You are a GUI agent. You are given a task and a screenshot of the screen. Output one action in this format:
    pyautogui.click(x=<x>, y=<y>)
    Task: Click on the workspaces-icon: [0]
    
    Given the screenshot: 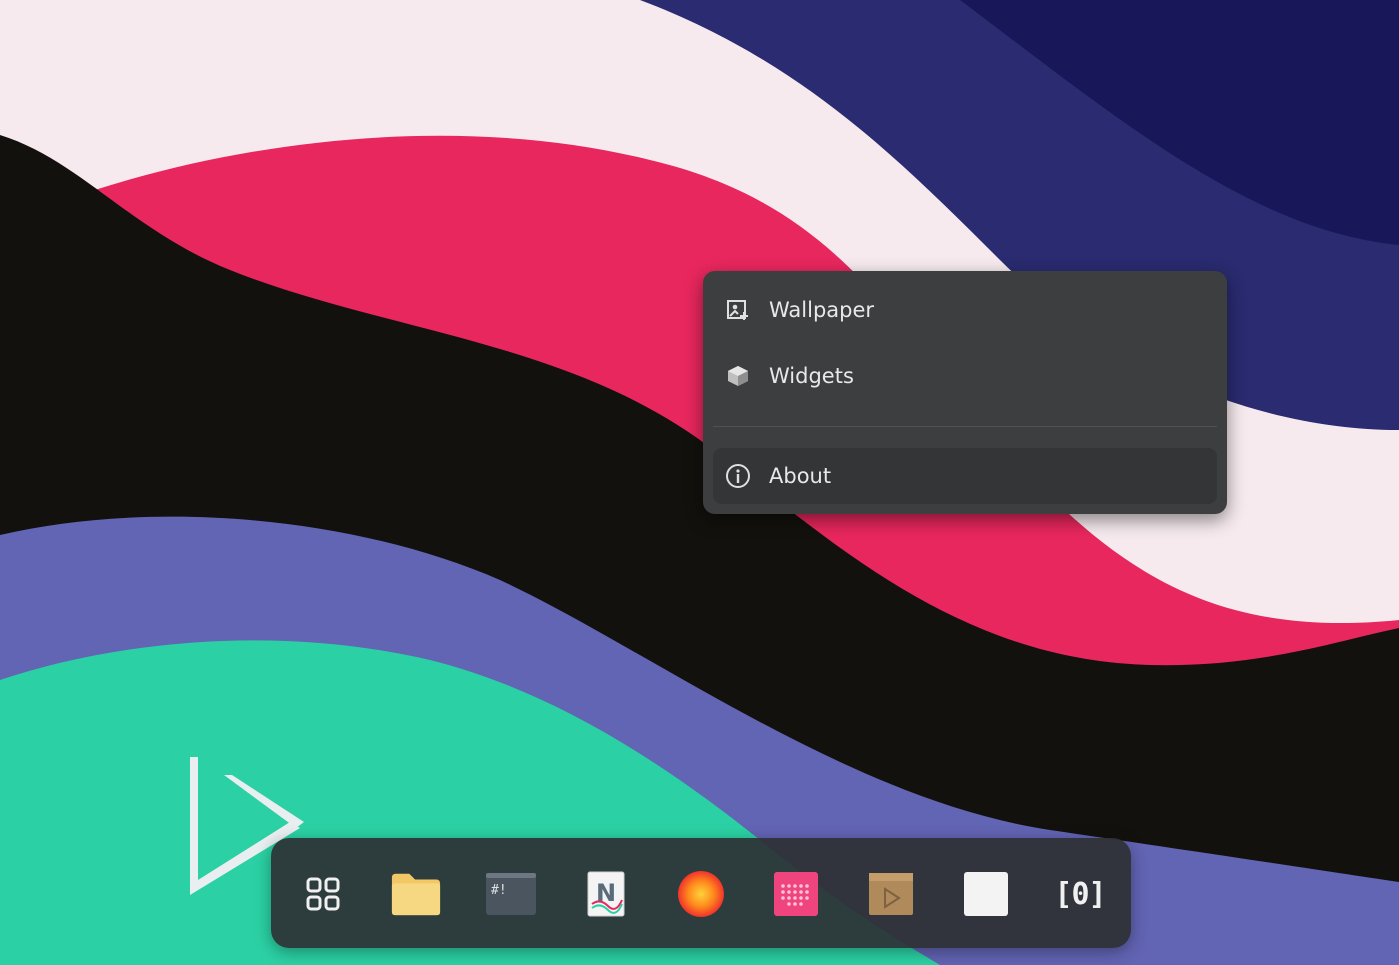 What is the action you would take?
    pyautogui.click(x=1080, y=894)
    